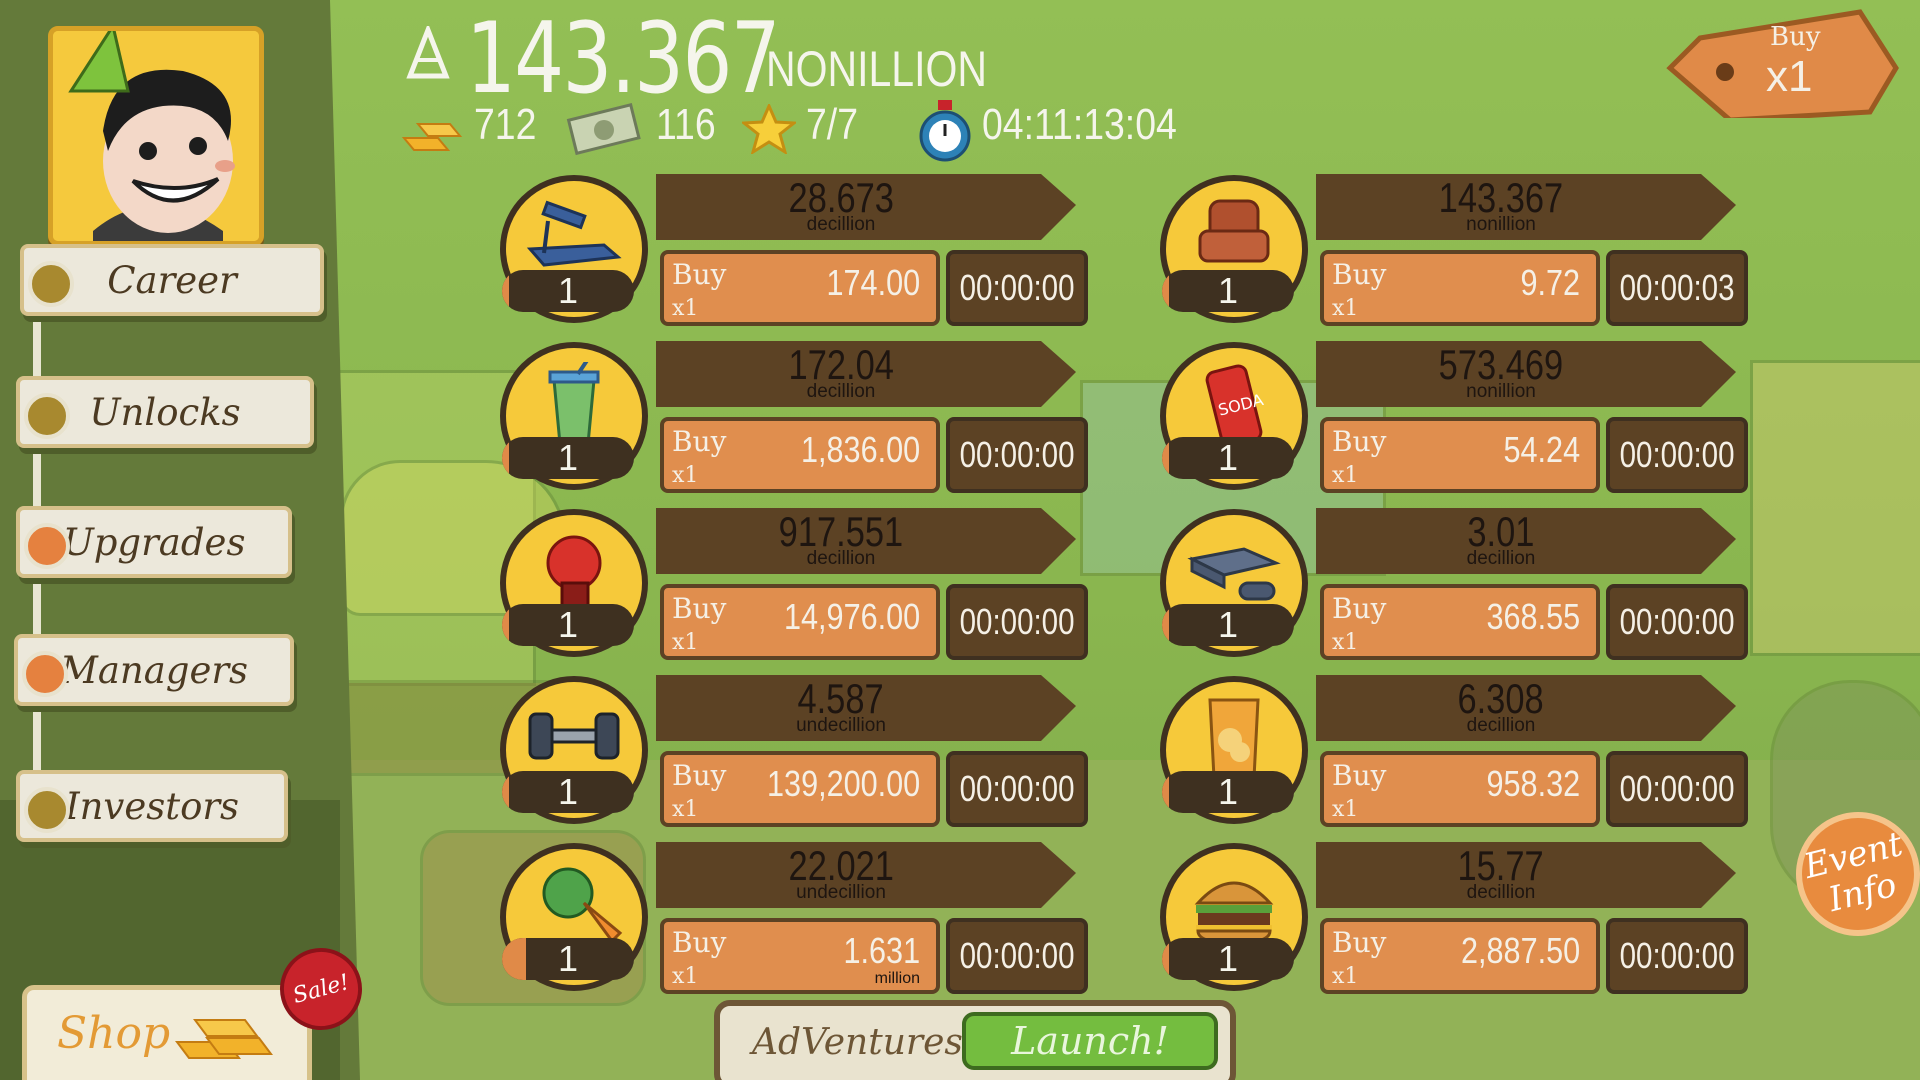 This screenshot has width=1920, height=1080. I want to click on buy-multiplier-value: x1, so click(1789, 76).